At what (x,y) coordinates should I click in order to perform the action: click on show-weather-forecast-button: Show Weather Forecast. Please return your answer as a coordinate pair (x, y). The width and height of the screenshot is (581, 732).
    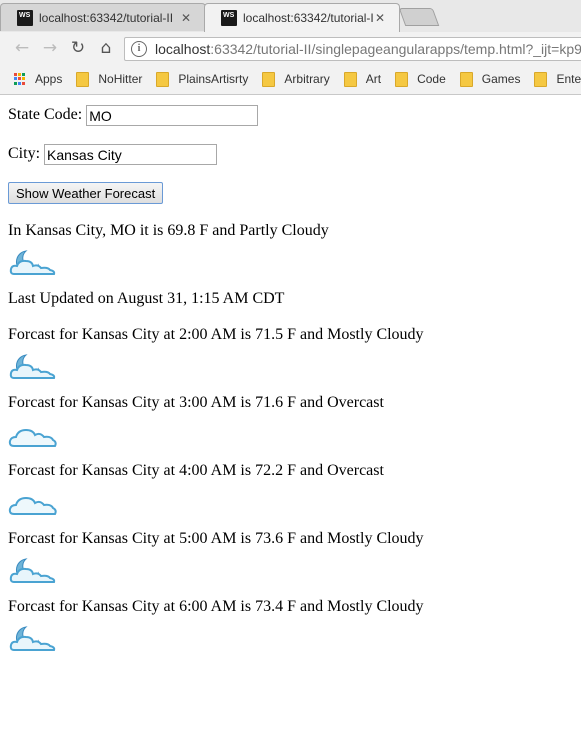
    Looking at the image, I should click on (86, 193).